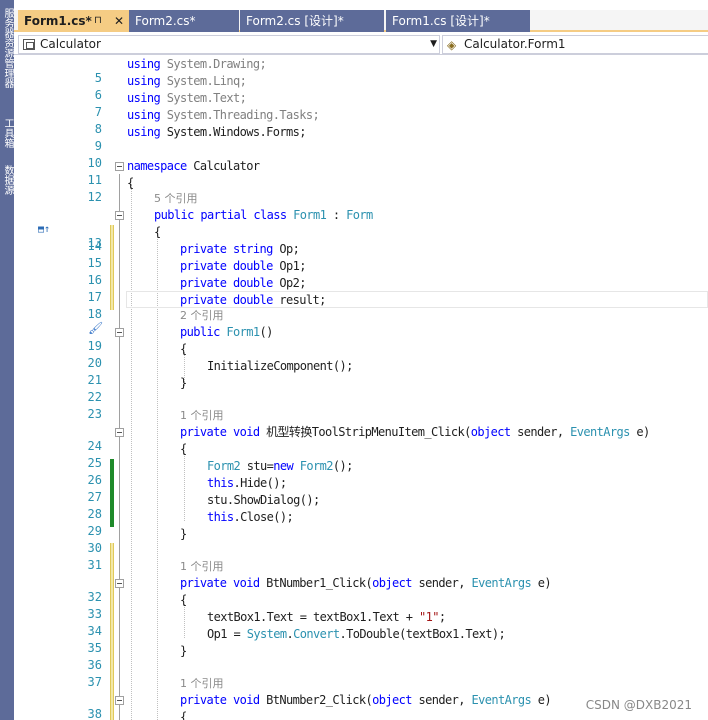 The image size is (708, 720). Describe the element at coordinates (229, 44) in the screenshot. I see `project-dropdown: Calculator ▼` at that location.